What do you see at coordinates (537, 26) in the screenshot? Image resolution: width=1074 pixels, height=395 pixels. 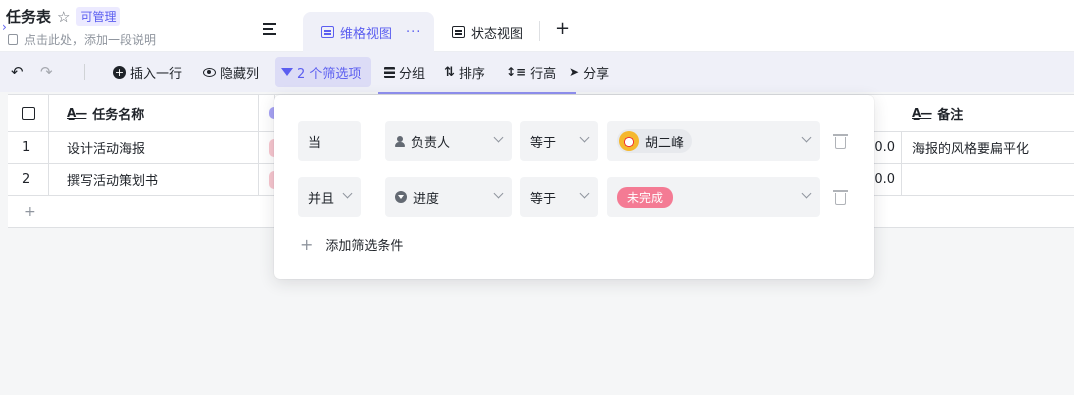 I see `header-bar: › 任务表 ☆ 可管理 点击此处，添加一段说明 维格视图 ··· 状态视图 +` at bounding box center [537, 26].